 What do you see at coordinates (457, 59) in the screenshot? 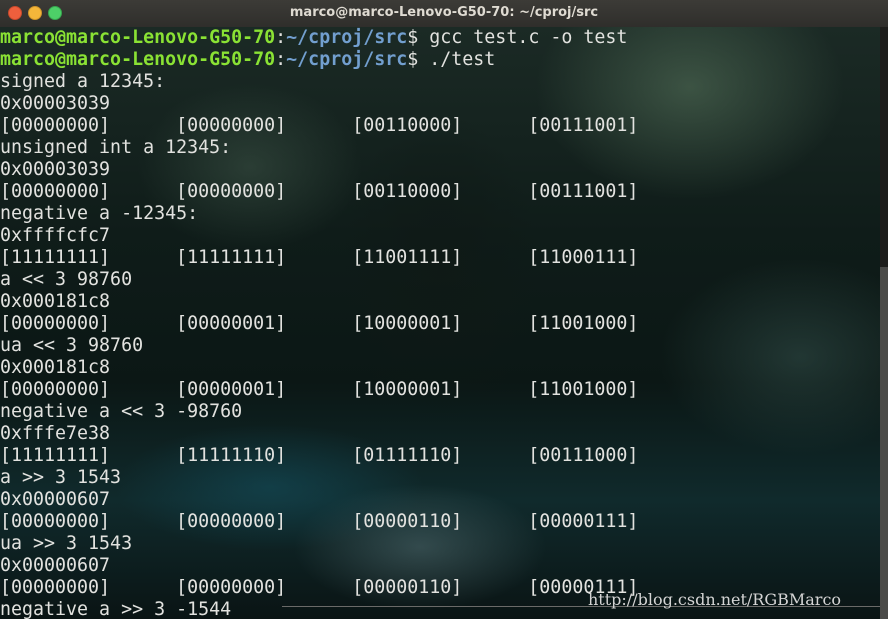
I see `prompt-command: ./test` at bounding box center [457, 59].